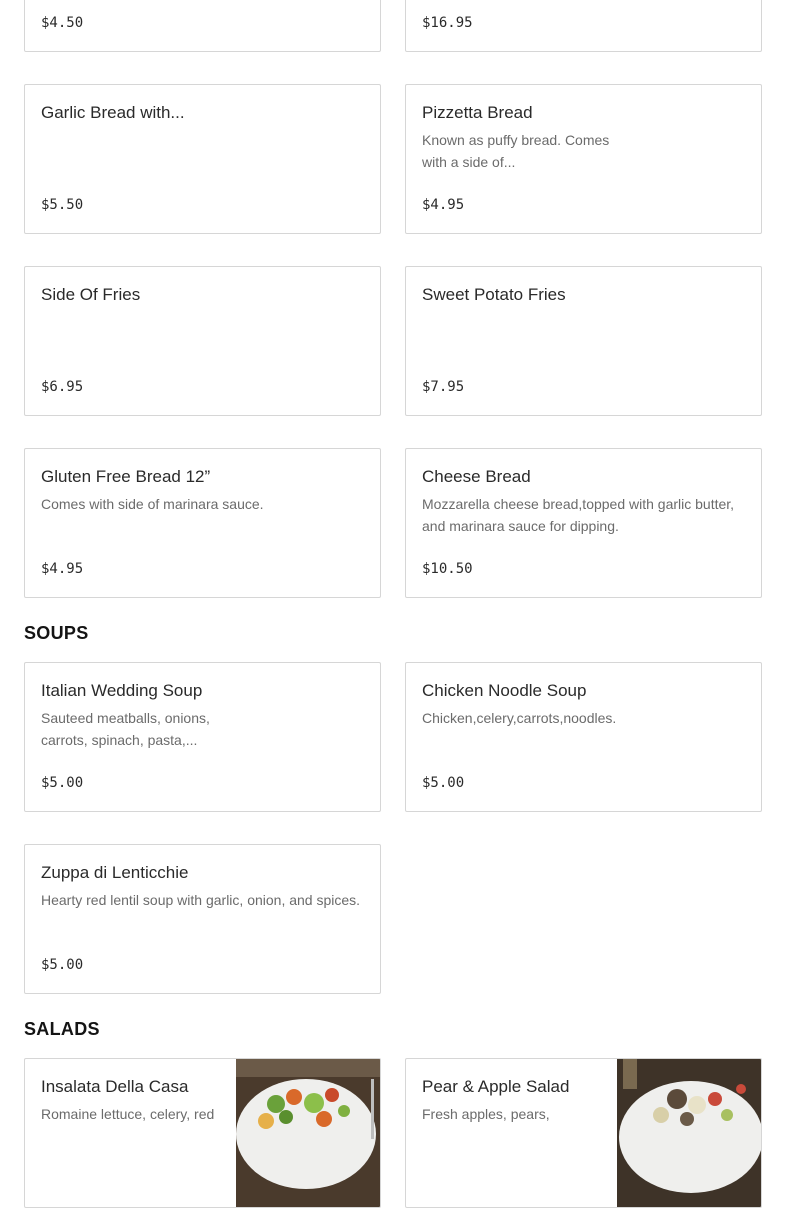 The image size is (785, 1208). What do you see at coordinates (202, 159) in the screenshot?
I see `menu-item-card: Garlic Bread with... $5.50` at bounding box center [202, 159].